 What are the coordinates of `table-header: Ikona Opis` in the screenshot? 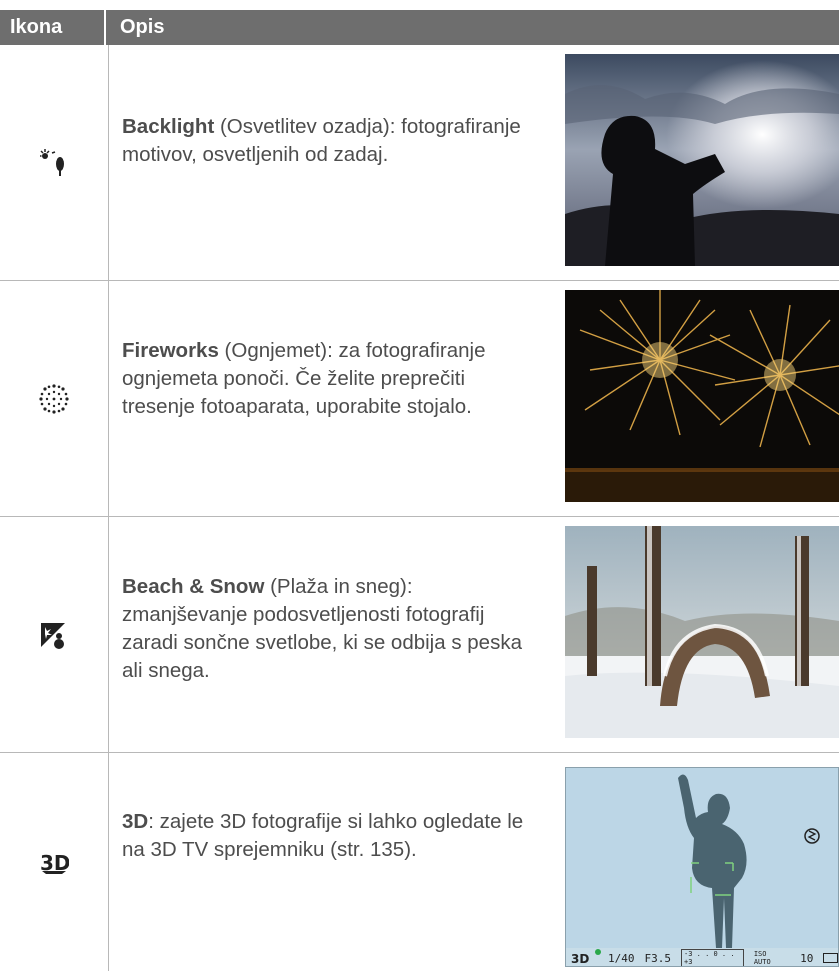 It's located at (419, 27).